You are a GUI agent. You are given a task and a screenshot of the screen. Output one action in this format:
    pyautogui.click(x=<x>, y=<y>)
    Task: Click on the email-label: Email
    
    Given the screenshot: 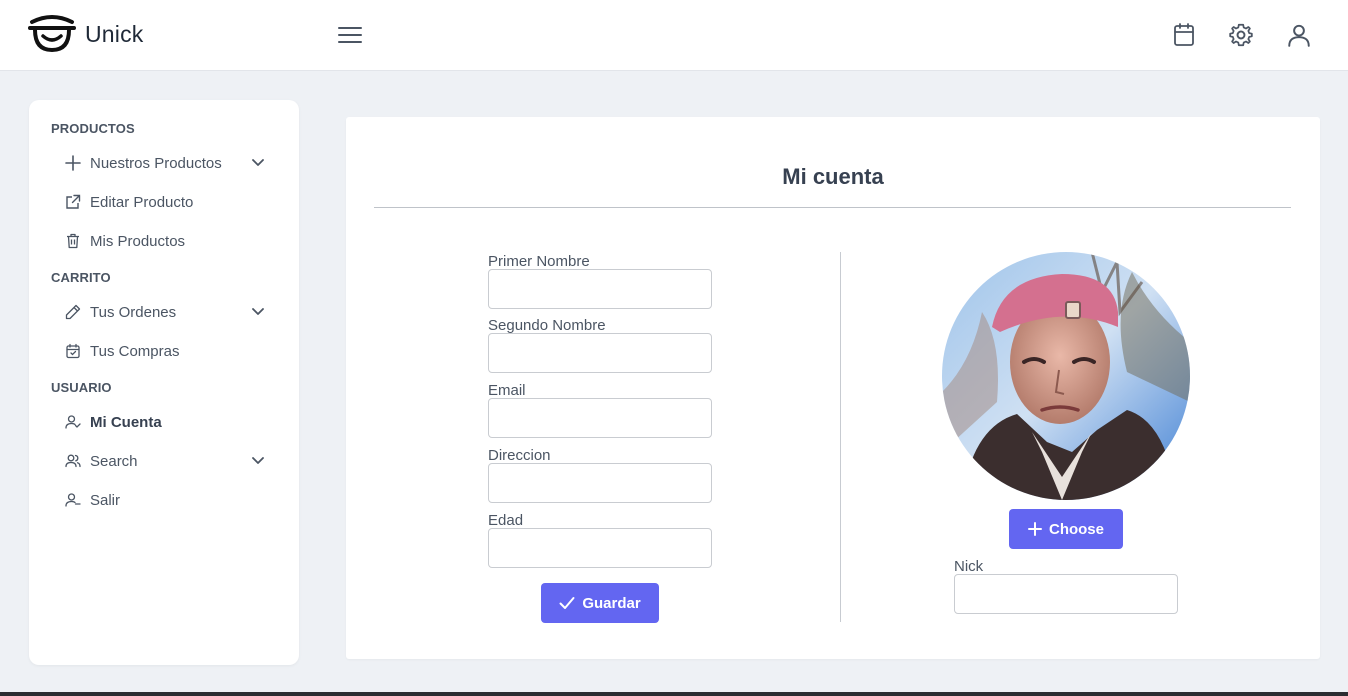 What is the action you would take?
    pyautogui.click(x=507, y=390)
    